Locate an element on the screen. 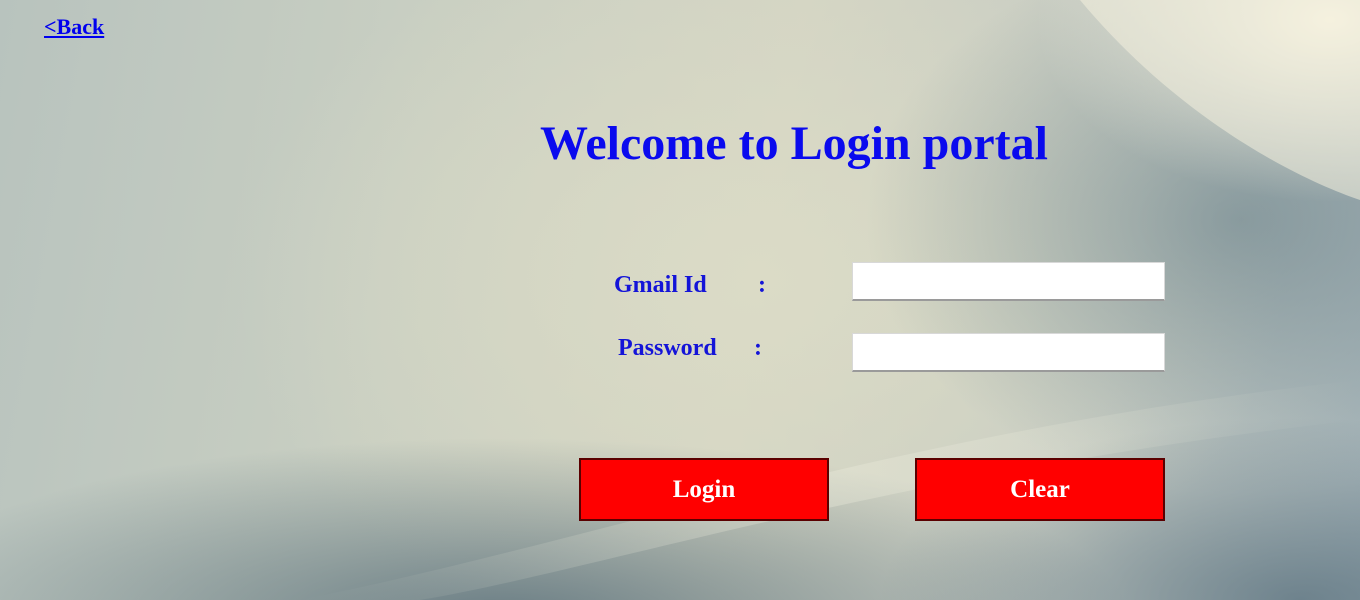 The image size is (1360, 600). page-title: Welcome to Login portal is located at coordinates (794, 143).